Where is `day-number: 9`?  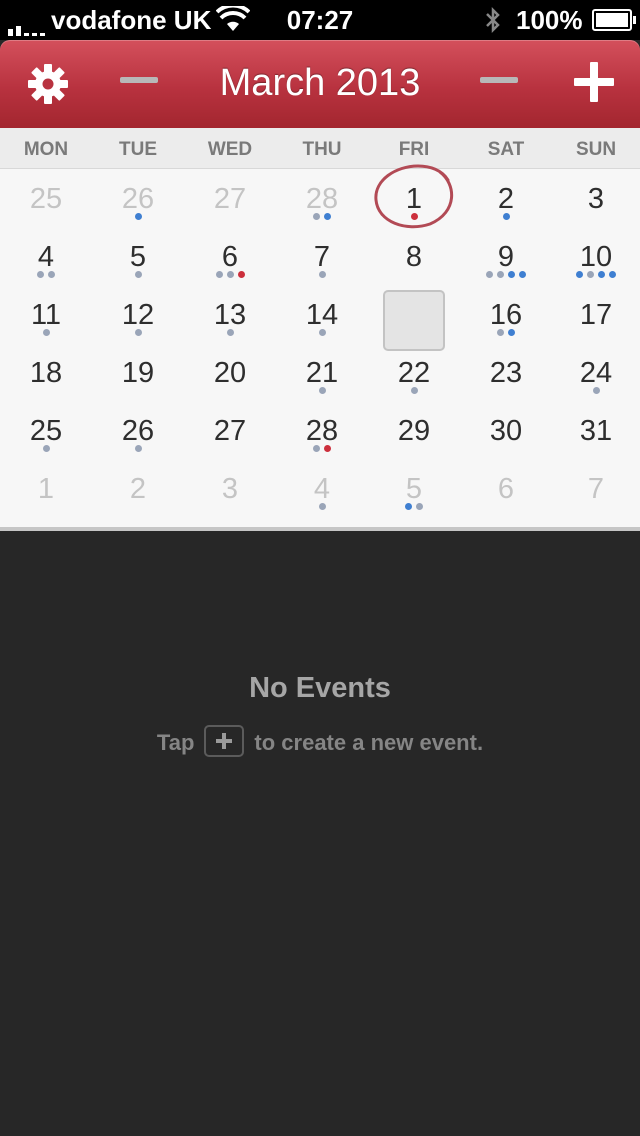
day-number: 9 is located at coordinates (506, 257).